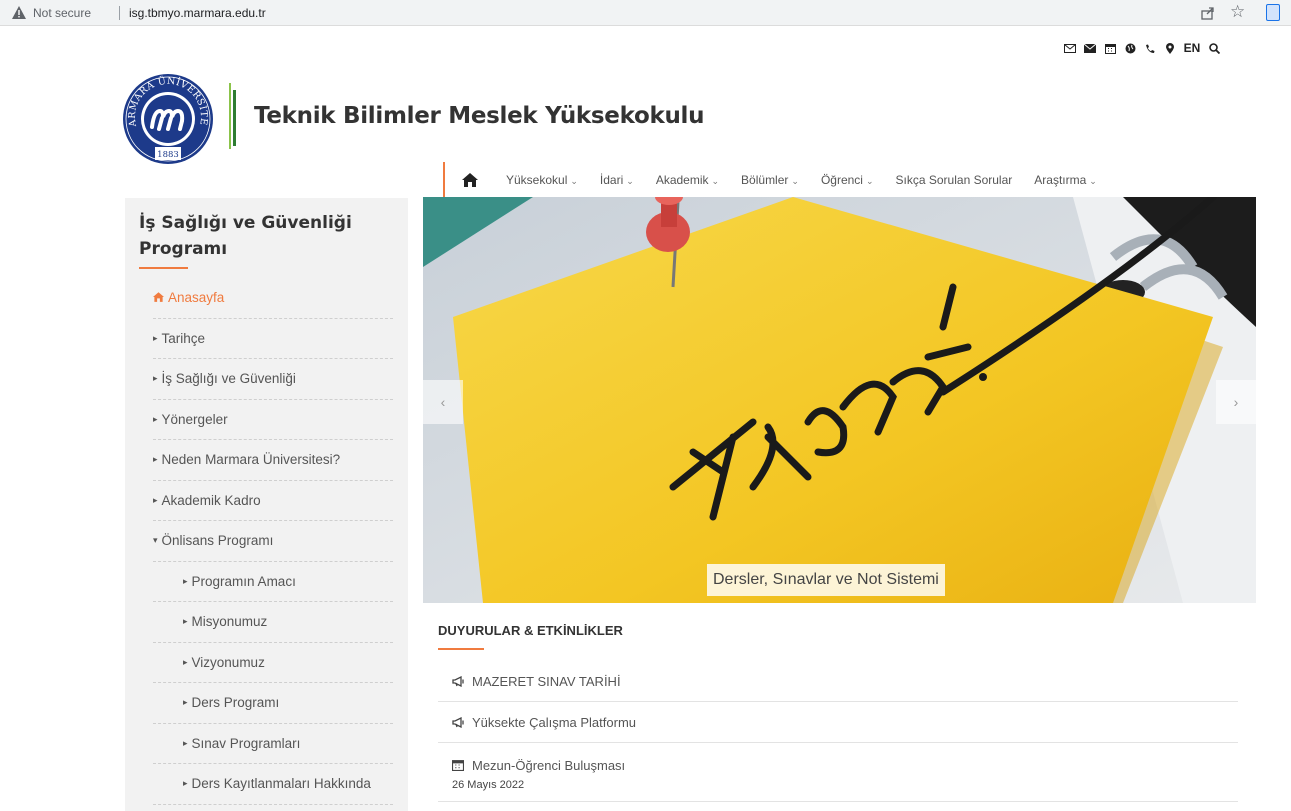  Describe the element at coordinates (838, 681) in the screenshot. I see `announcement-item: MAZERET SINAV TARİHİ` at that location.